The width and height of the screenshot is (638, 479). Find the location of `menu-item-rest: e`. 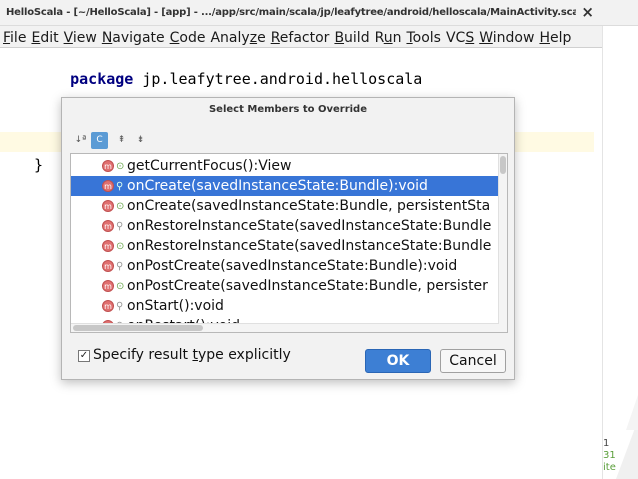

menu-item-rest: e is located at coordinates (261, 38).